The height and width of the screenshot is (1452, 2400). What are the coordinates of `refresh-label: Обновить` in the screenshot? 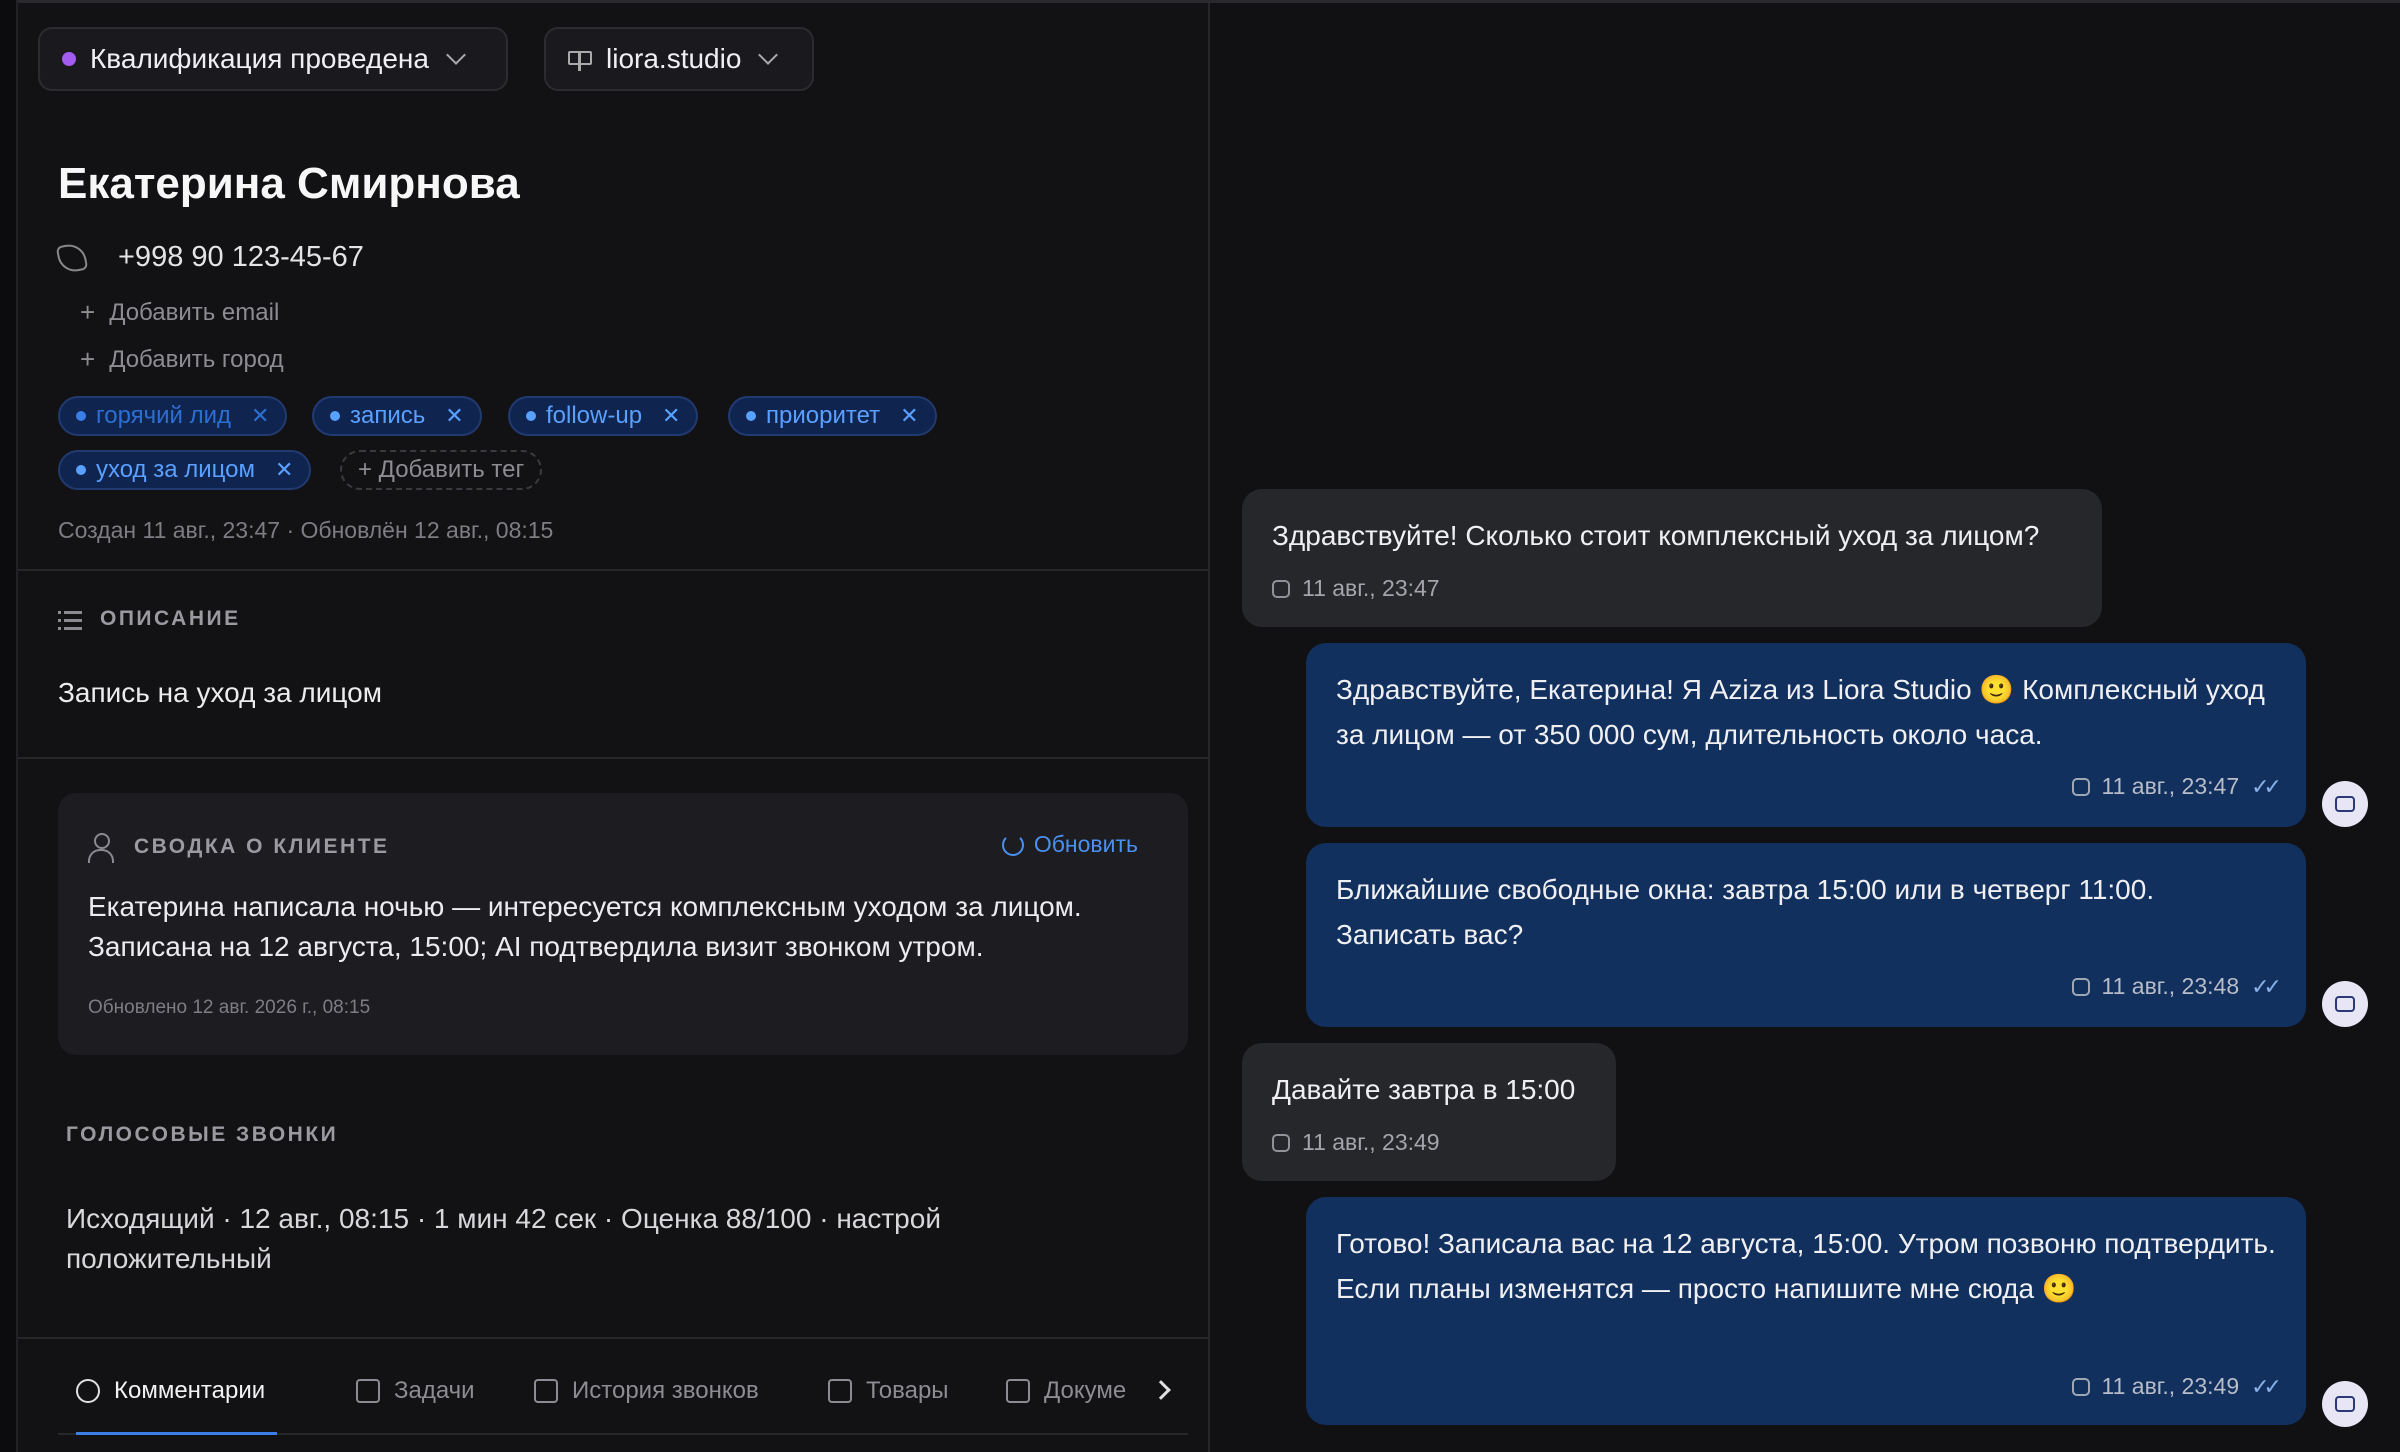 It's located at (1085, 844).